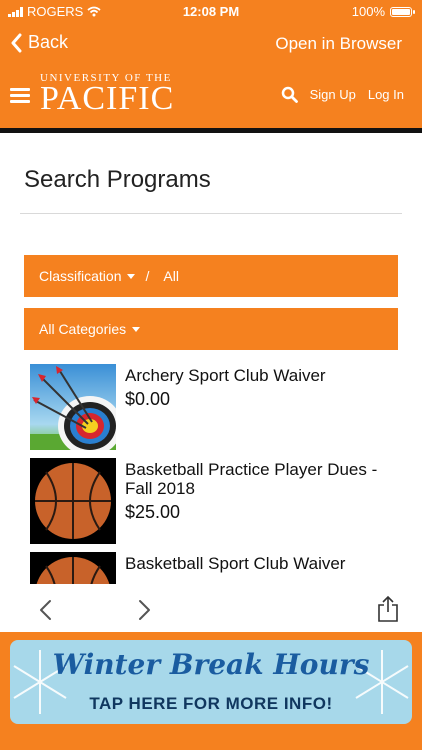 This screenshot has width=422, height=750. Describe the element at coordinates (211, 611) in the screenshot. I see `bottom-toolbar` at that location.